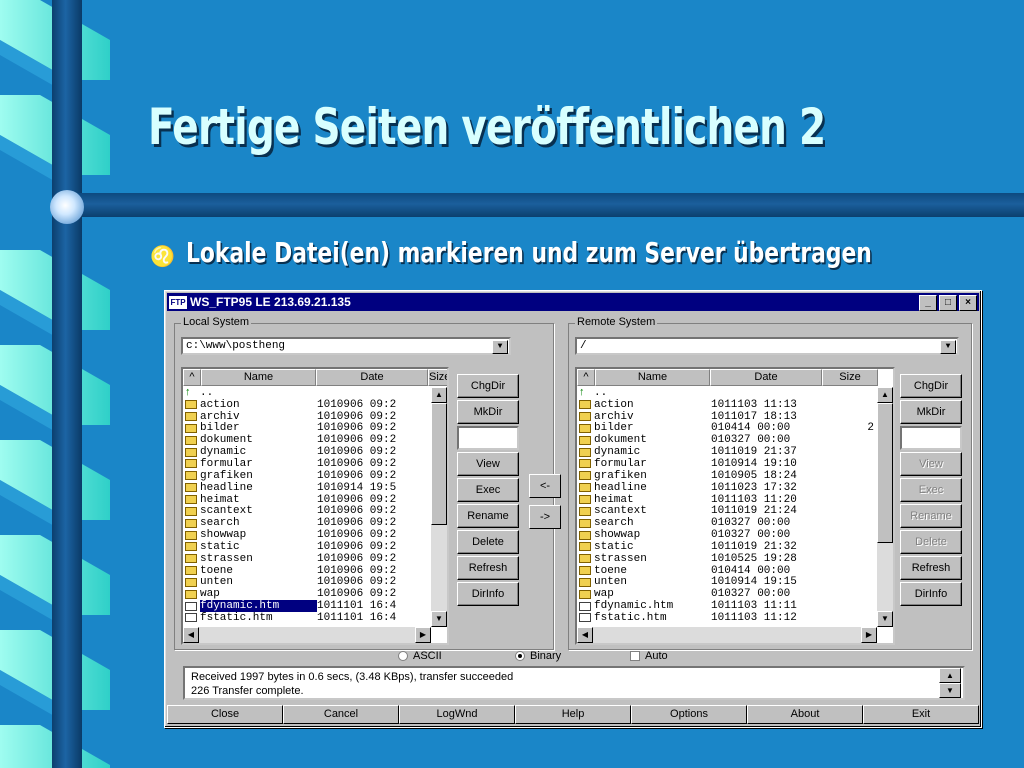  I want to click on list-item: scantext 1011019 21:24, so click(725, 511).